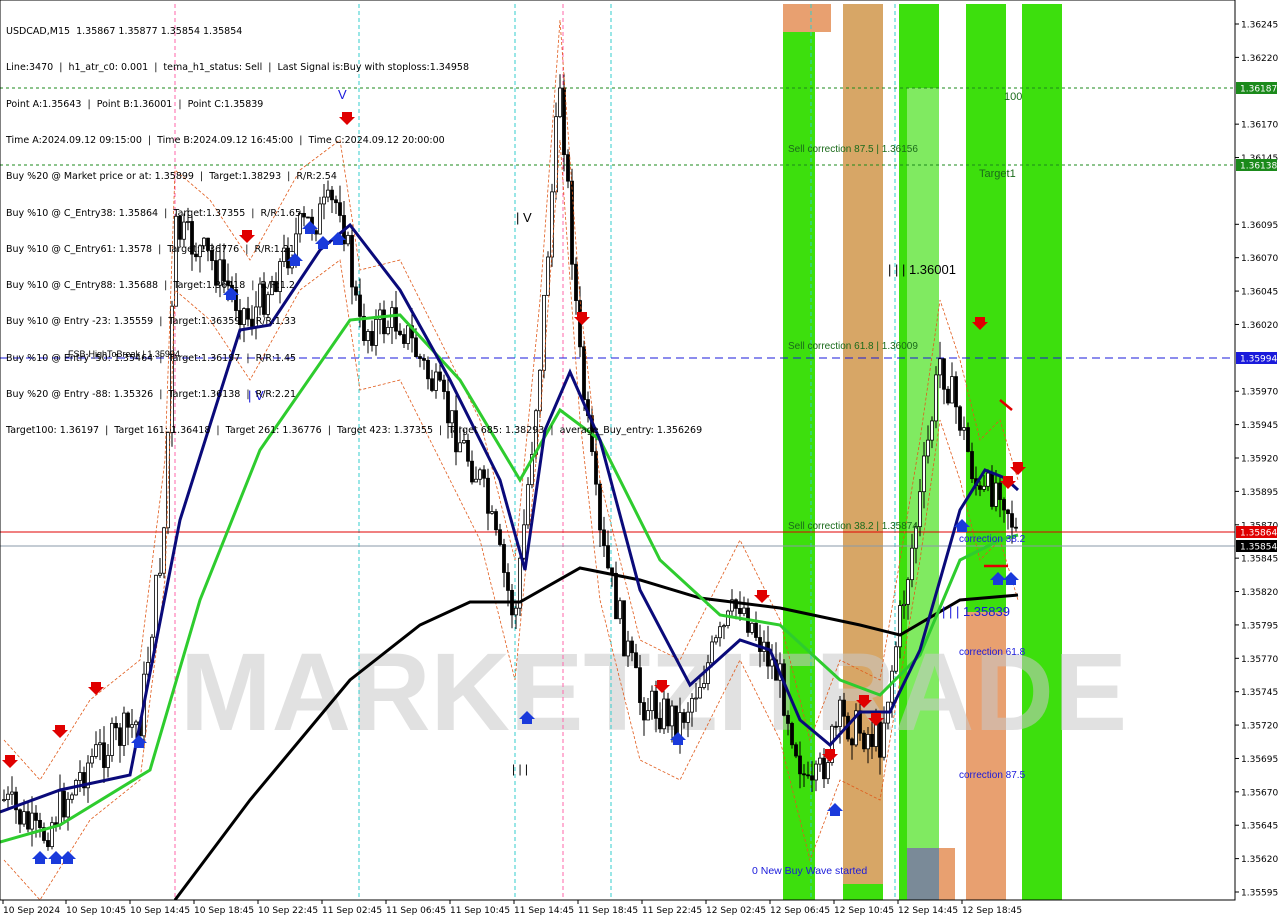  I want to click on time-axis-bg, so click(640, 910).